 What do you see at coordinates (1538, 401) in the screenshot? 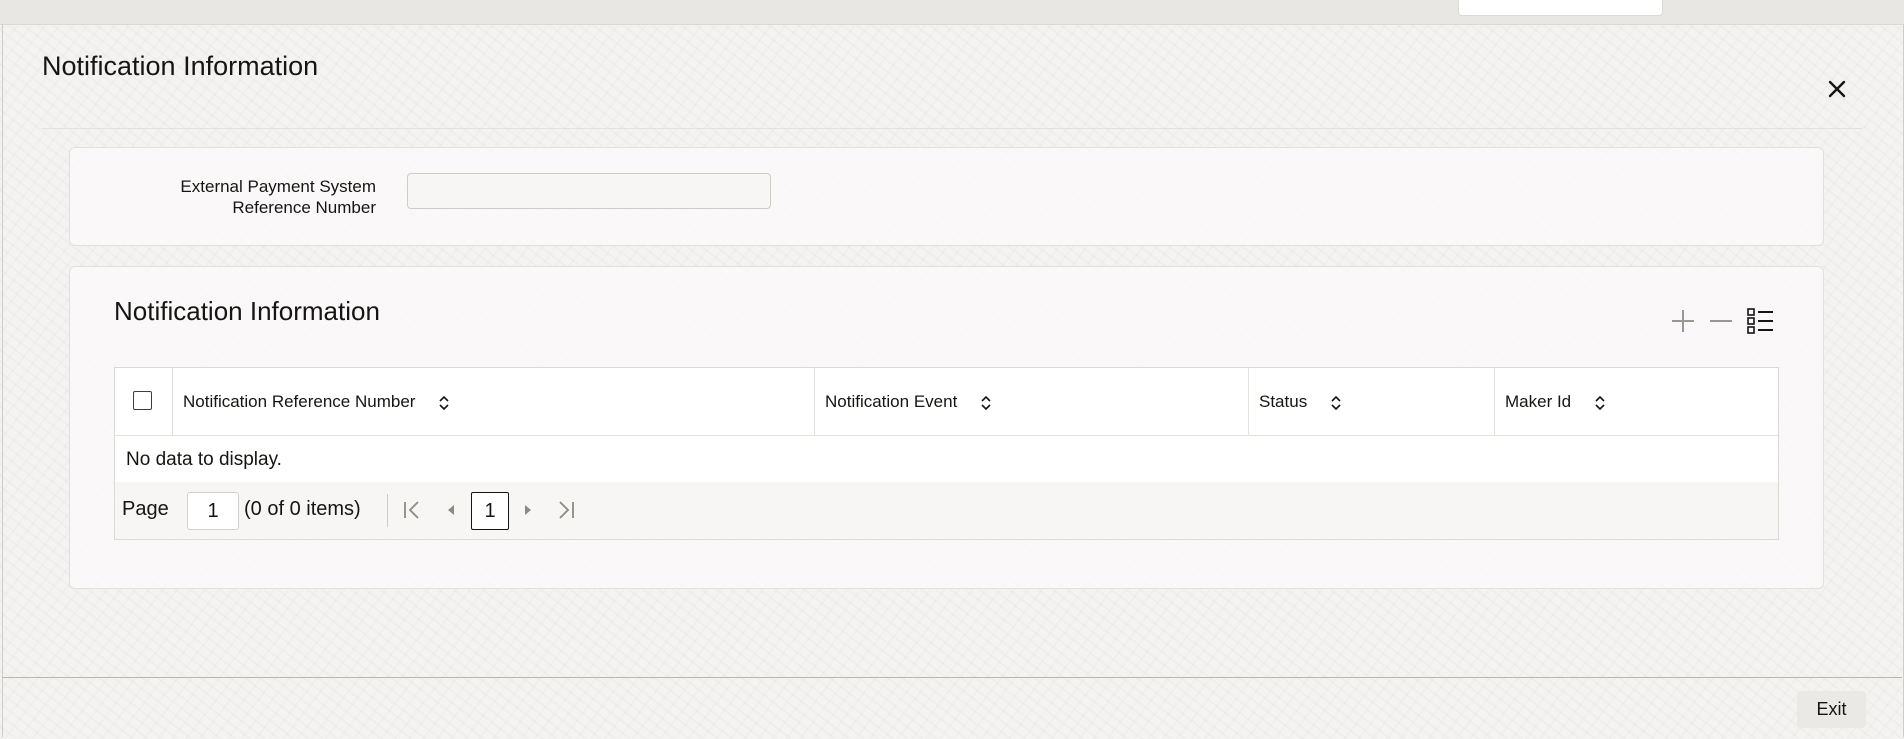
I see `column-label: Maker Id` at bounding box center [1538, 401].